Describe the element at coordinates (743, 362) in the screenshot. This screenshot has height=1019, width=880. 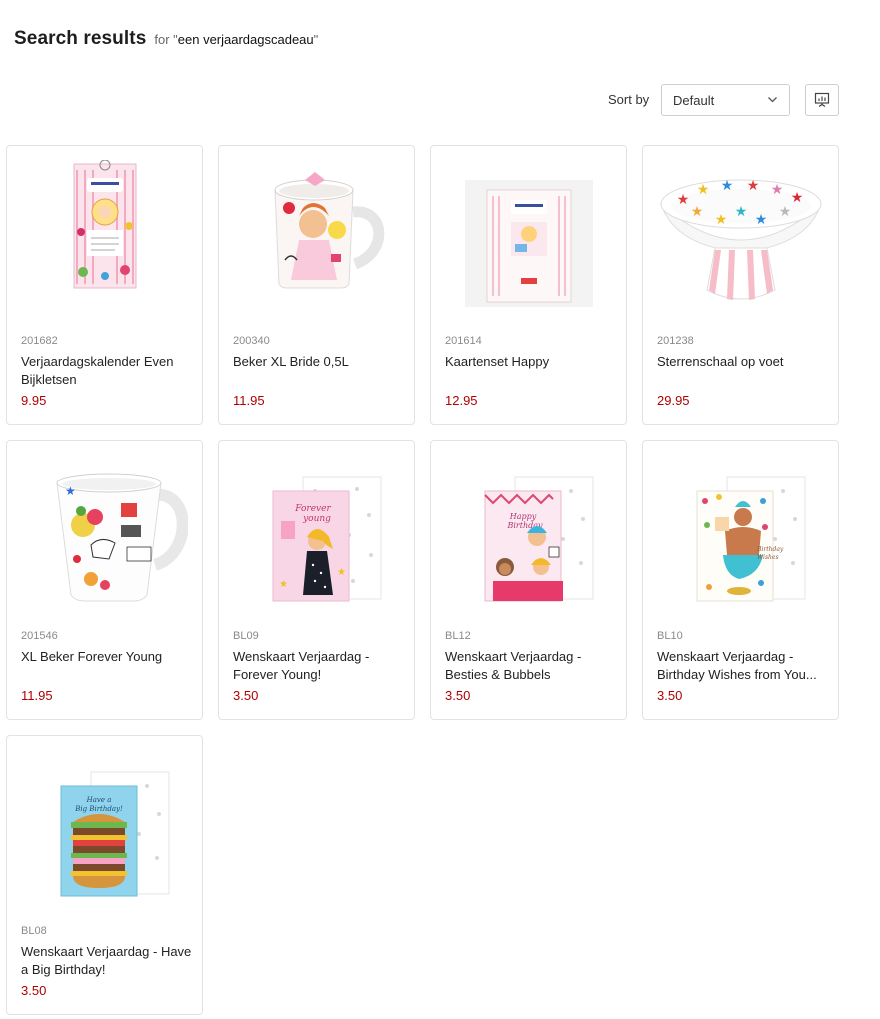
I see `product-name: Sterrenschaal op voet` at that location.